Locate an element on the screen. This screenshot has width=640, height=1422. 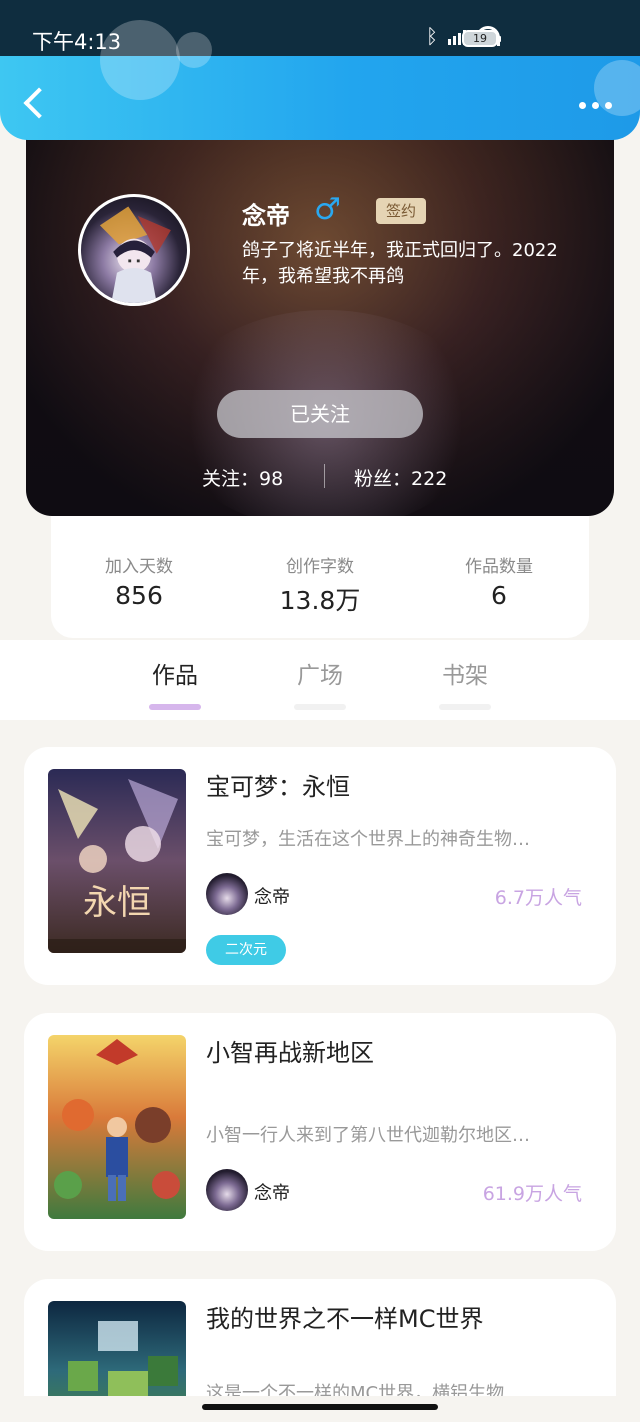
fans-stat: 粉丝：222 is located at coordinates (400, 477).